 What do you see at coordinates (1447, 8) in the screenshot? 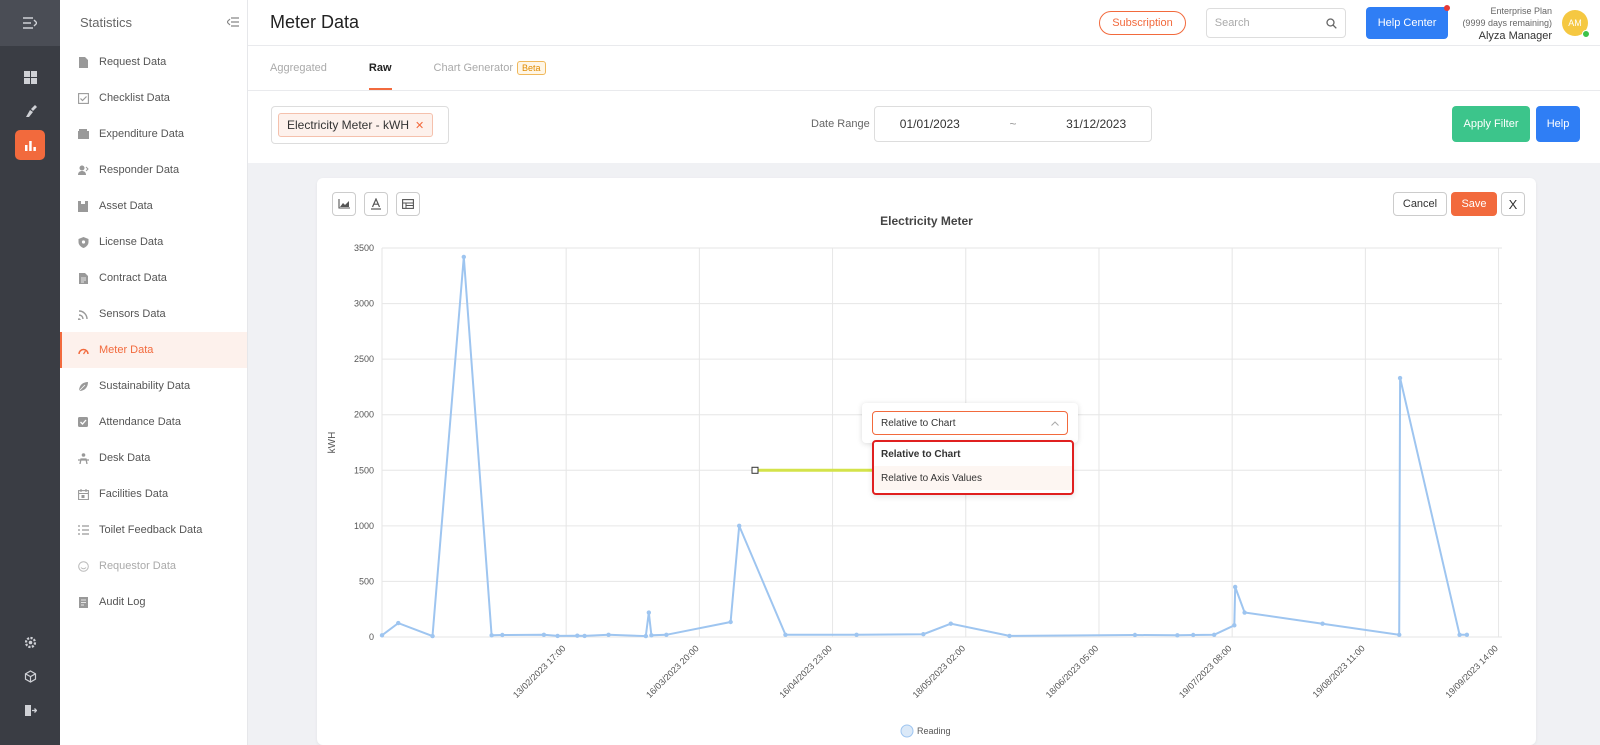
I see `notification-dot` at bounding box center [1447, 8].